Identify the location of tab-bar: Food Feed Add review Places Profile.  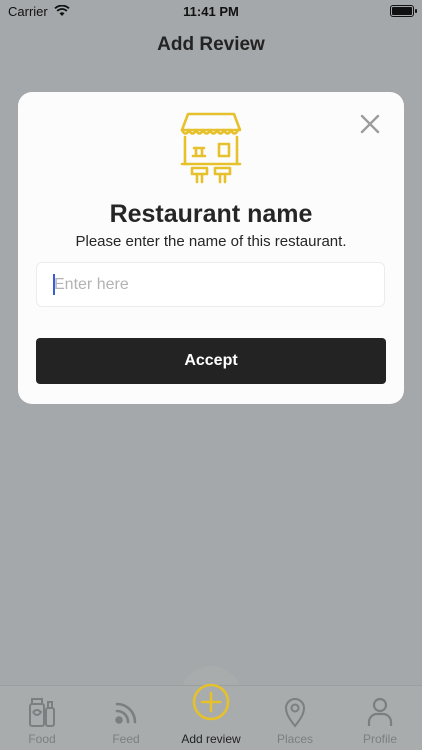
(211, 716).